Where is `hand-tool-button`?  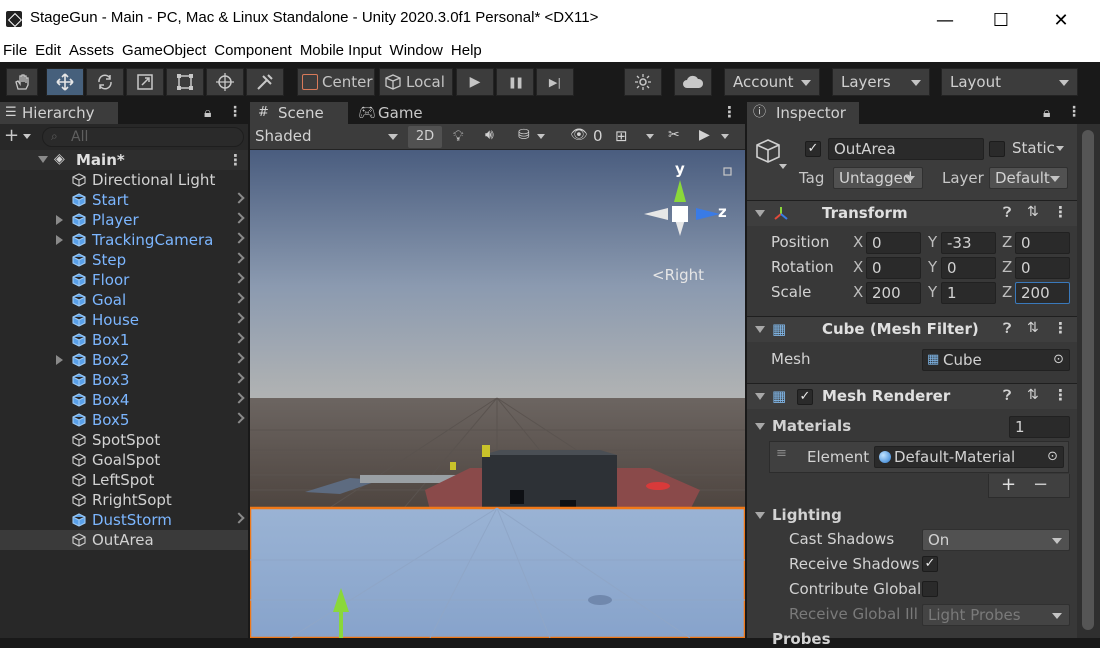 hand-tool-button is located at coordinates (22, 82).